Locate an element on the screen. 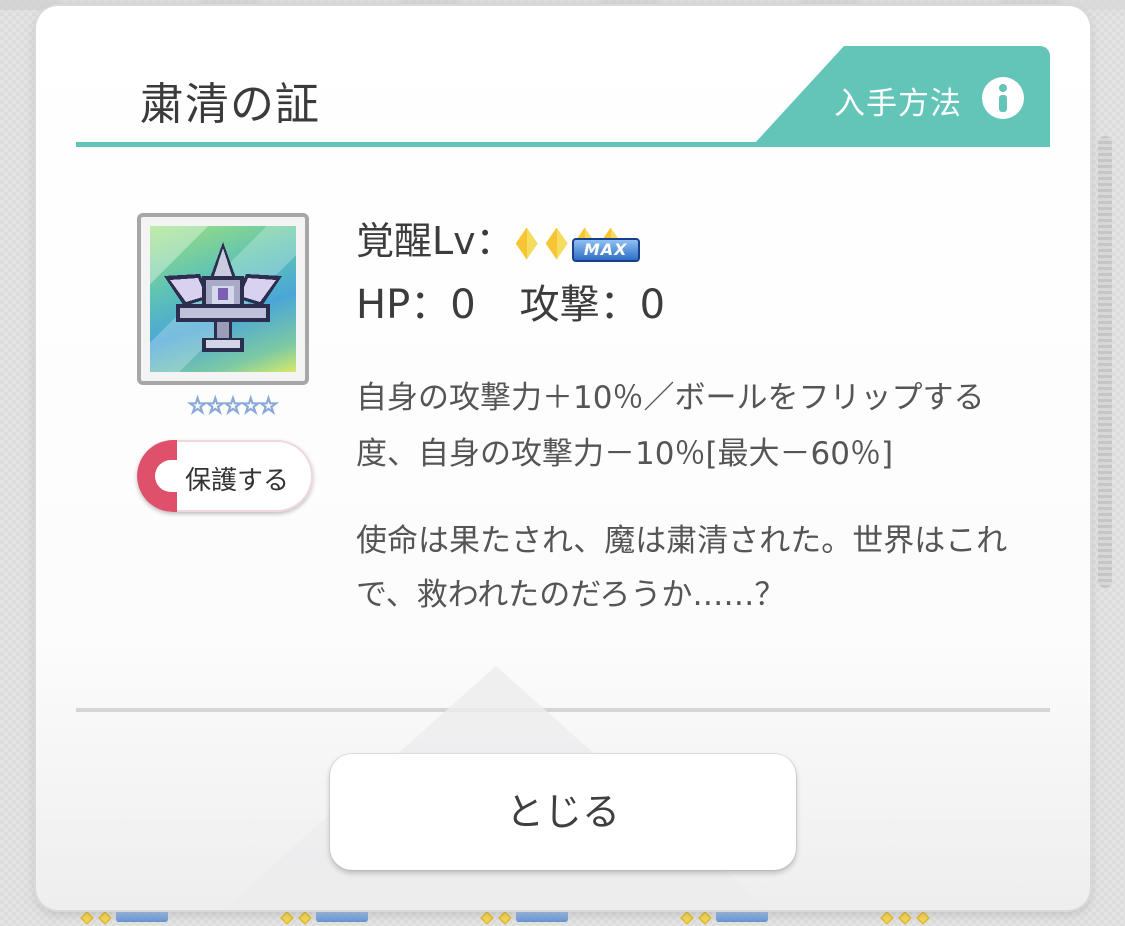 This screenshot has width=1125, height=926. close-label: とじる is located at coordinates (562, 812).